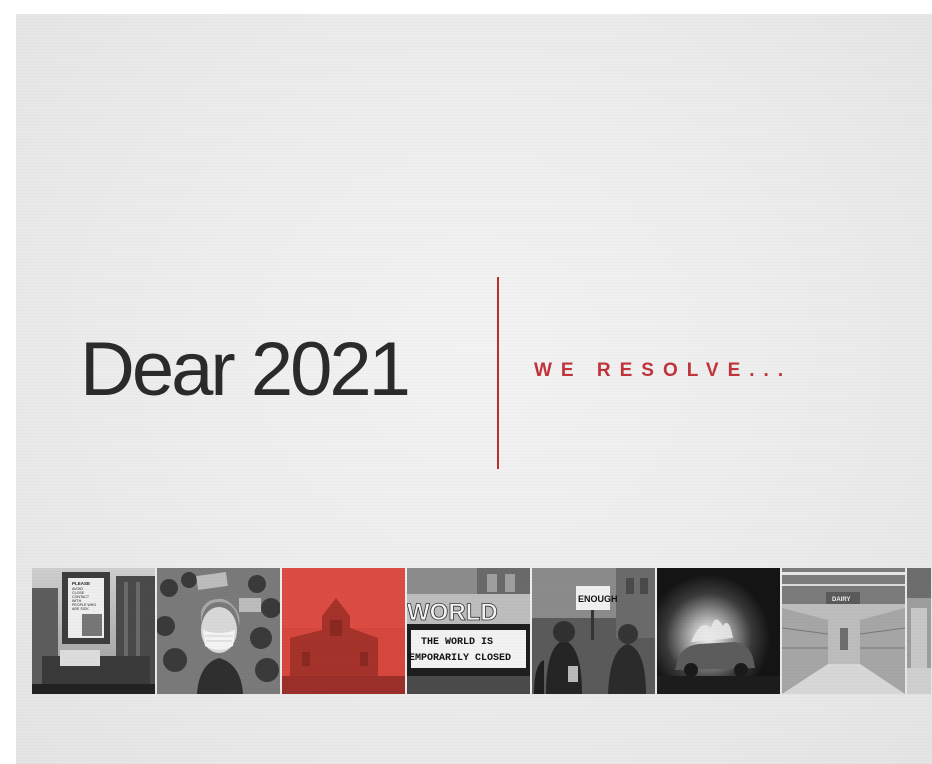 The width and height of the screenshot is (932, 764). What do you see at coordinates (843, 631) in the screenshot?
I see `photo-tile-empty-grocery-aisle: DAIRY` at bounding box center [843, 631].